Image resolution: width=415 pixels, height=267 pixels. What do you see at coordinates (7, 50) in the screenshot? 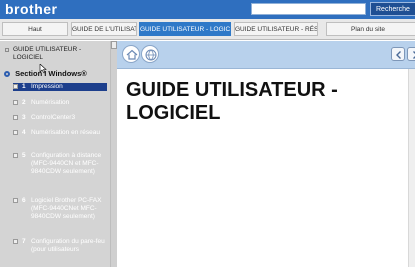
I see `square-bullet-icon` at bounding box center [7, 50].